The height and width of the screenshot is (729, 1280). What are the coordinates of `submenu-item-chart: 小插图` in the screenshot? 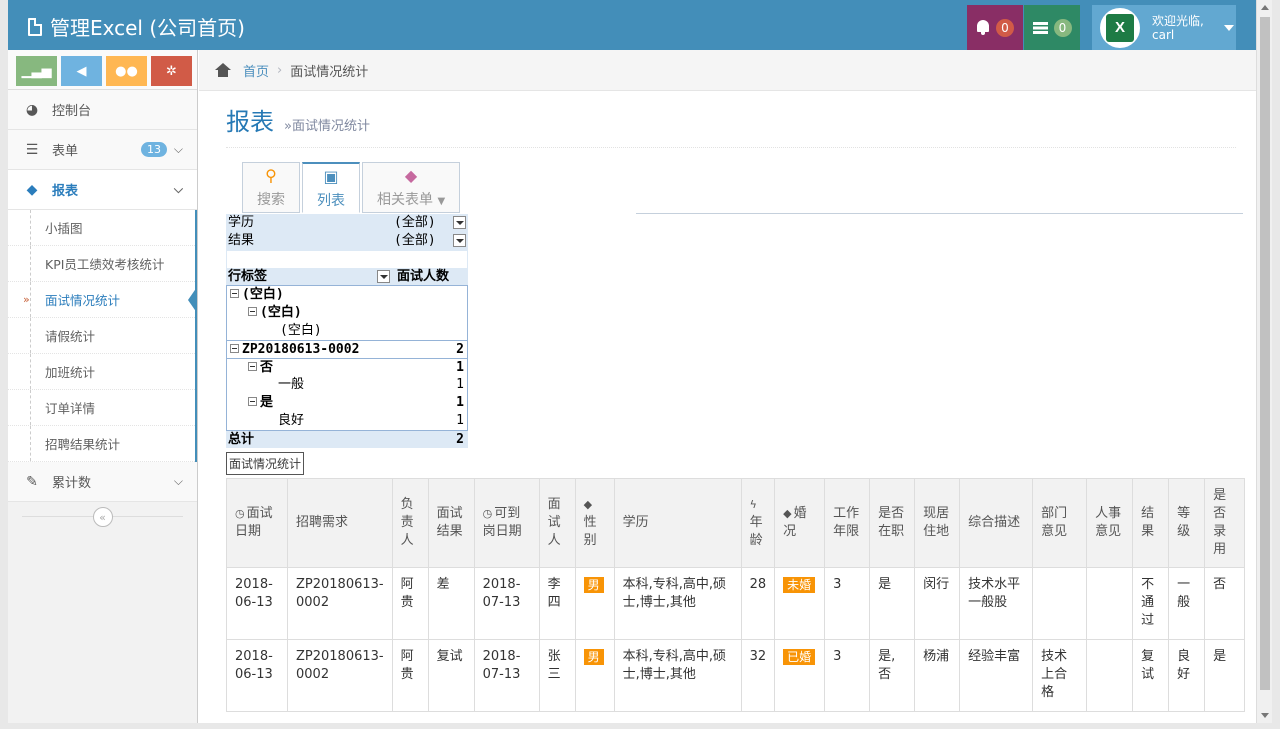 It's located at (101, 228).